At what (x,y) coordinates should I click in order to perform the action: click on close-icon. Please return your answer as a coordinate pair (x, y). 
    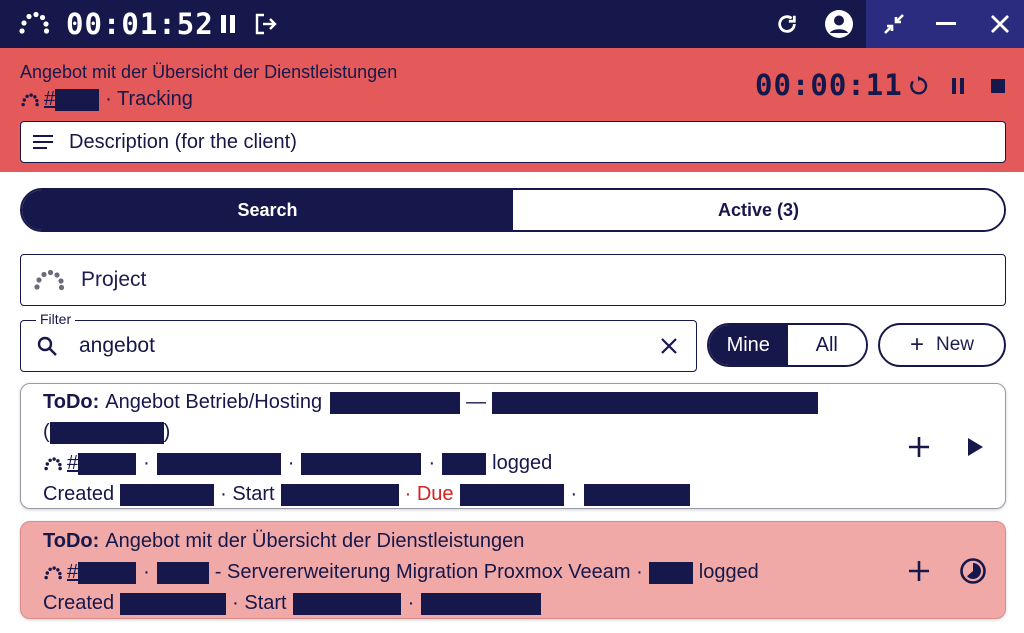
    Looking at the image, I should click on (669, 346).